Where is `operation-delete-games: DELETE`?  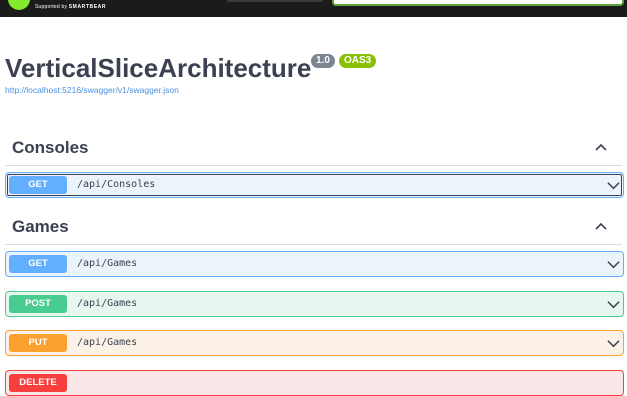
operation-delete-games: DELETE is located at coordinates (314, 383).